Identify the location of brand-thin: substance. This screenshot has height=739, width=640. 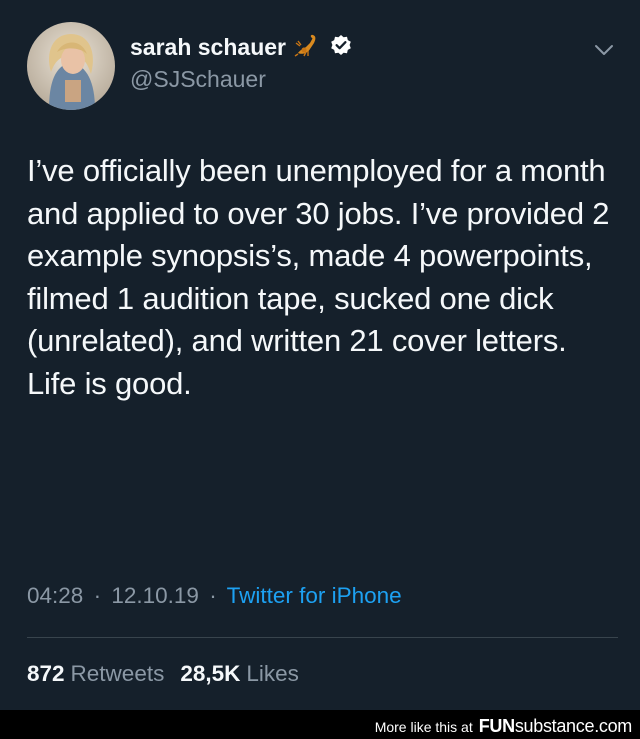
(554, 726).